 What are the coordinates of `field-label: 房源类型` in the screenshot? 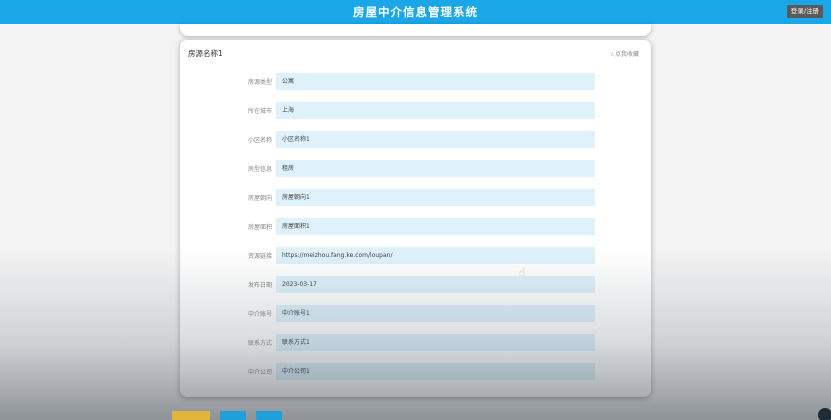 It's located at (259, 82).